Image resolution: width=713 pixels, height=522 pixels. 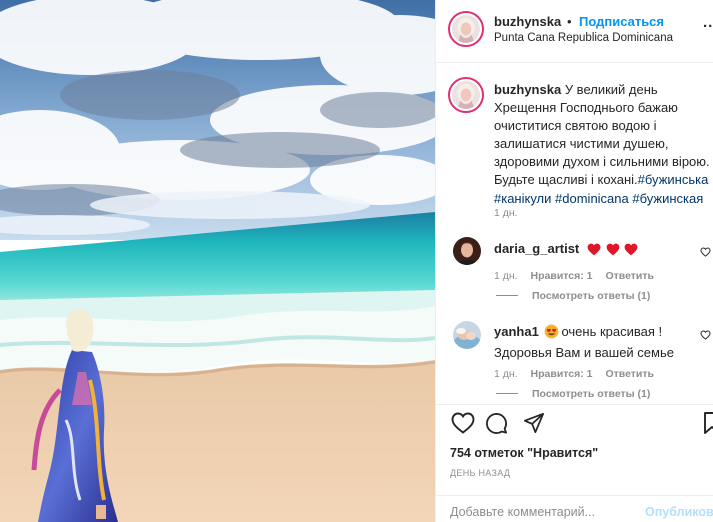 I want to click on author-avatar, so click(x=466, y=29).